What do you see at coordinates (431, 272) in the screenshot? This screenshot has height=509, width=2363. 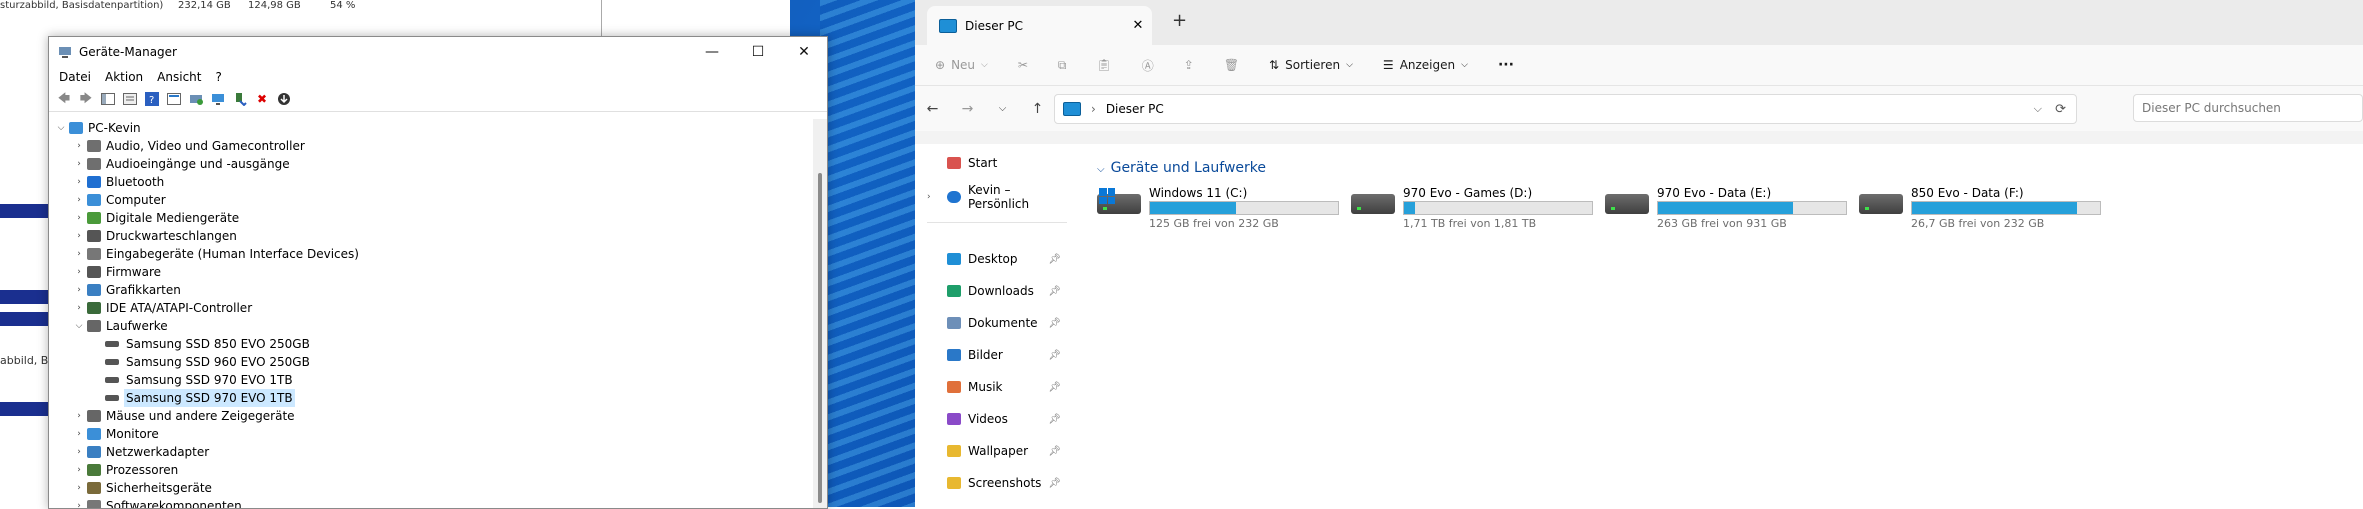 I see `tree-category: › Firmware` at bounding box center [431, 272].